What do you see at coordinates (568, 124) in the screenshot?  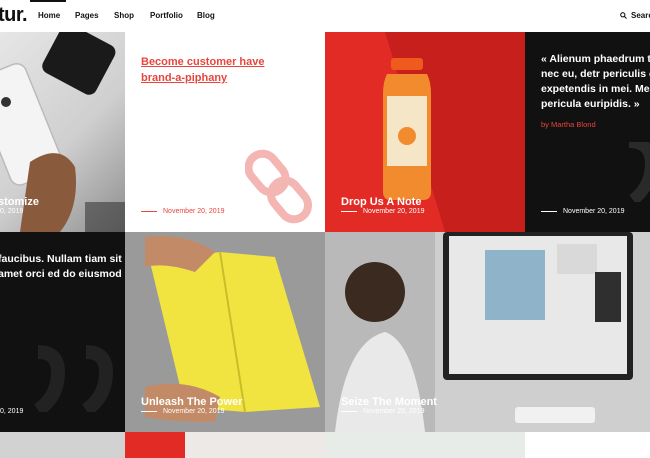 I see `quote-author: by Martha Blond` at bounding box center [568, 124].